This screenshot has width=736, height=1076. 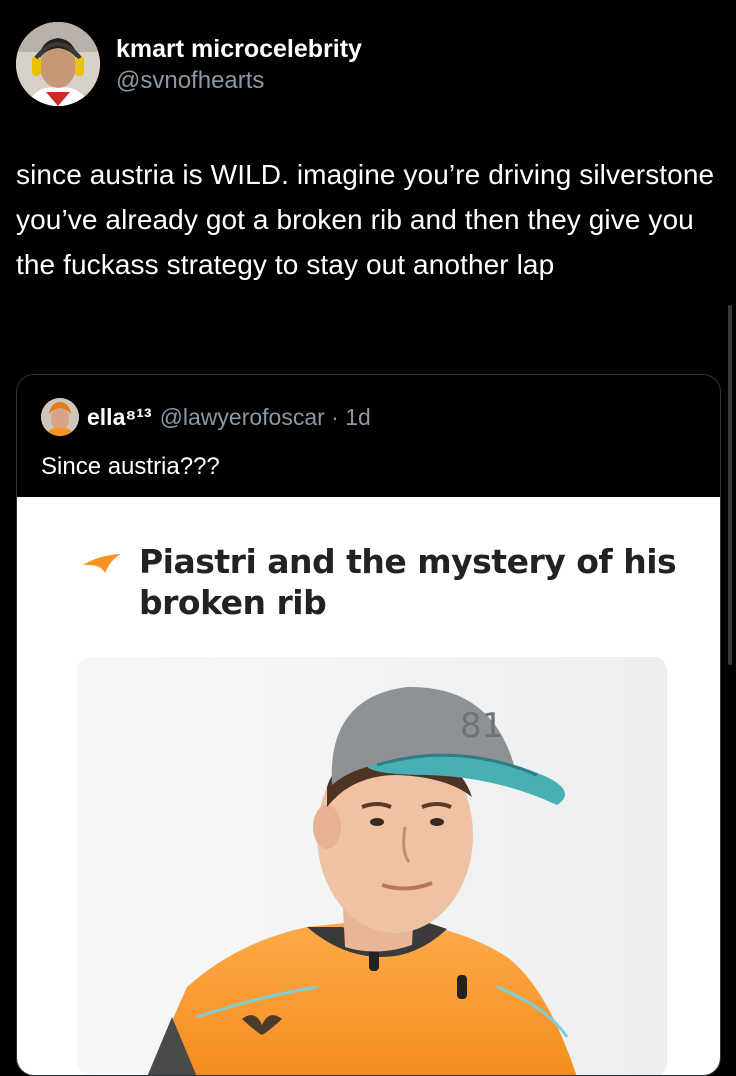 I want to click on cap-number: 81, so click(x=481, y=726).